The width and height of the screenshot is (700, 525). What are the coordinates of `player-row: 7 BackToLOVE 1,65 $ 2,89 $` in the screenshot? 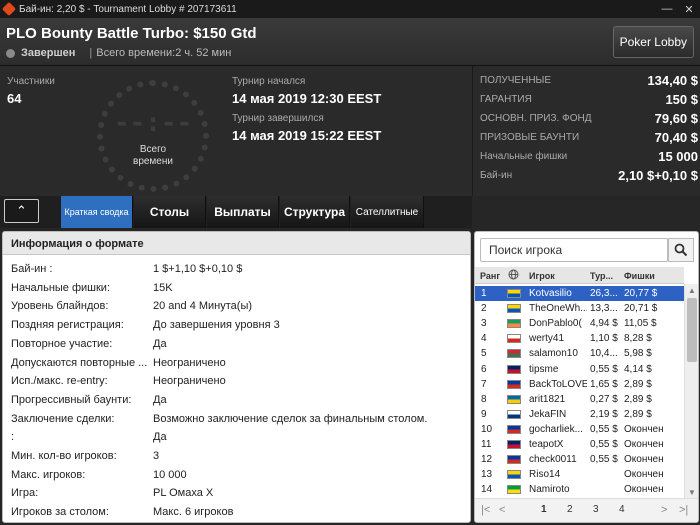 It's located at (579, 384).